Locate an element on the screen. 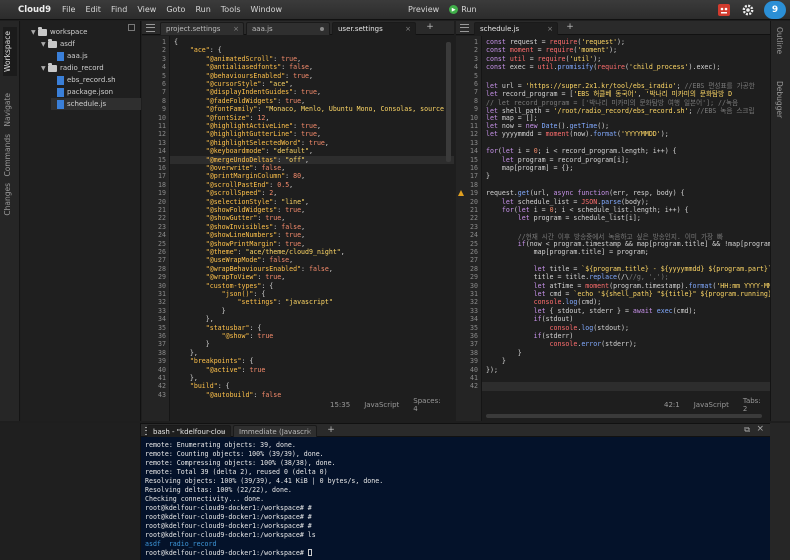 The height and width of the screenshot is (560, 790). line-number: 14 is located at coordinates (162, 151).